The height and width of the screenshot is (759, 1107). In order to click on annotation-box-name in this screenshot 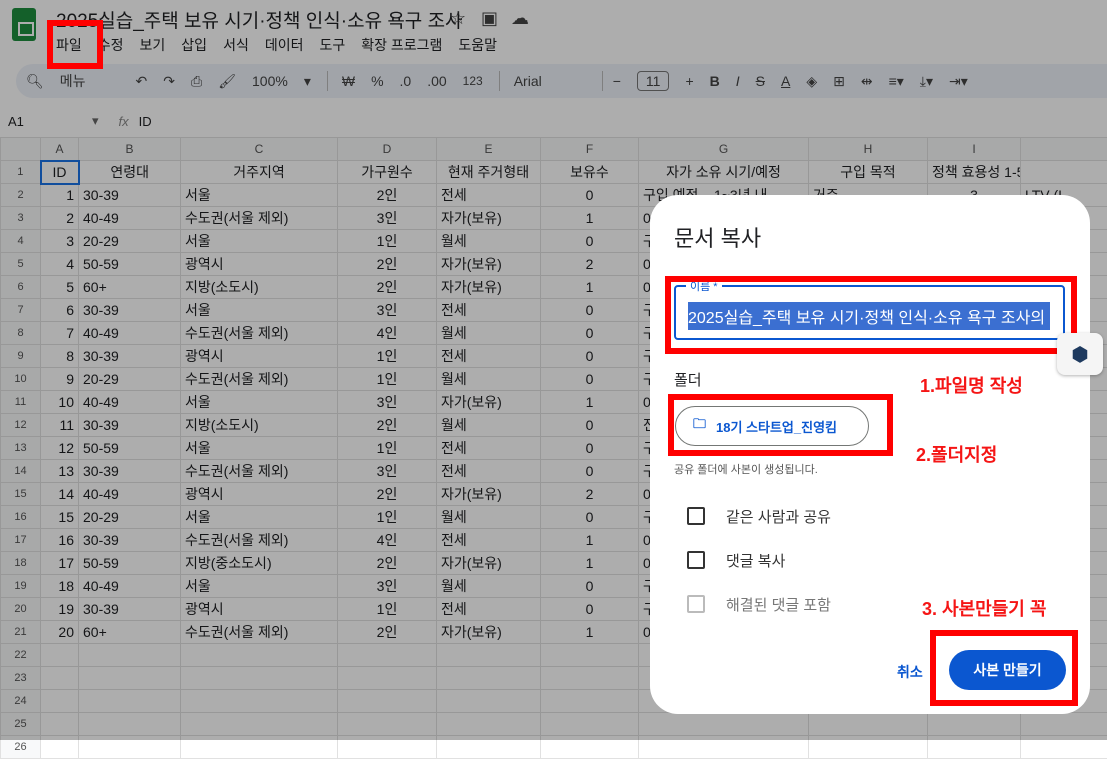, I will do `click(871, 315)`.